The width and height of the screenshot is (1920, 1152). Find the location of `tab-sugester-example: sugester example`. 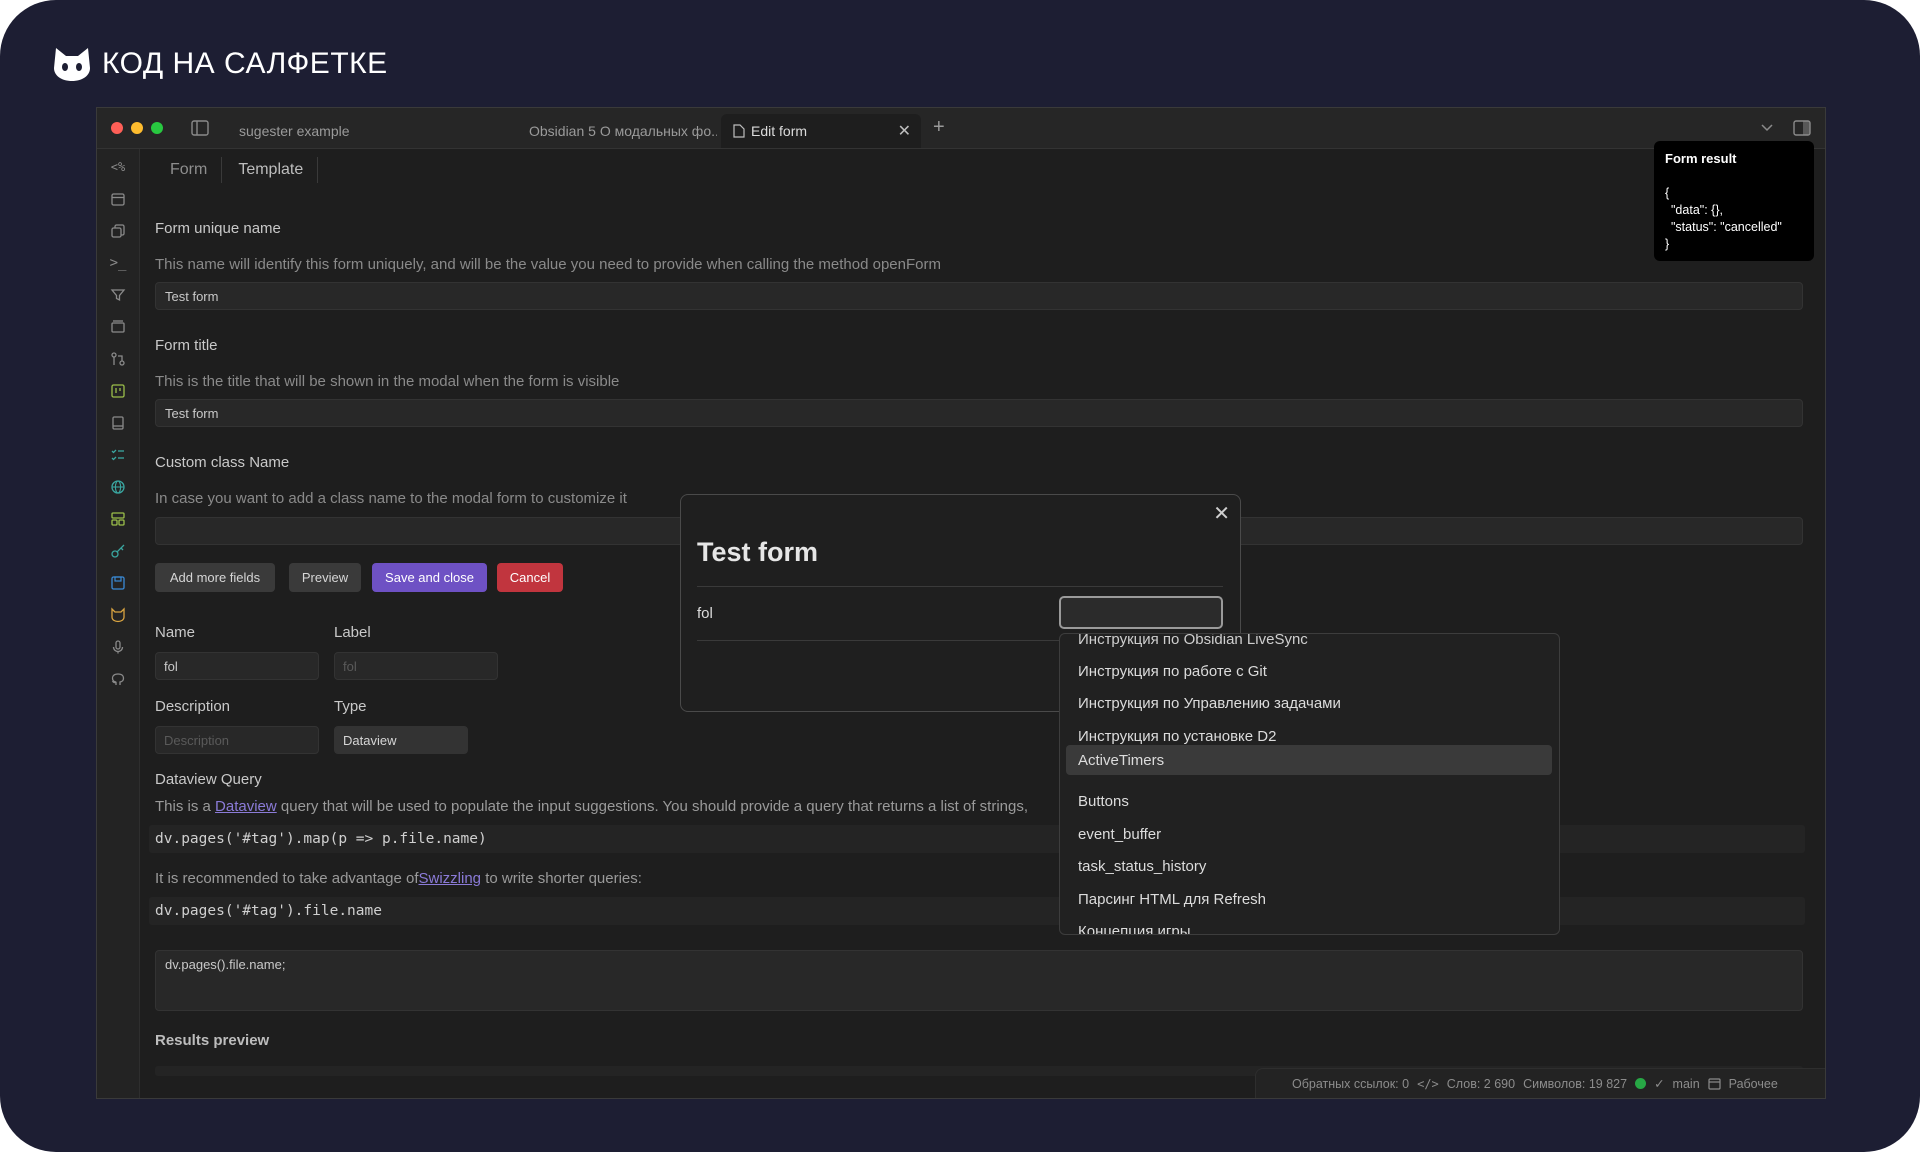

tab-sugester-example: sugester example is located at coordinates (327, 131).